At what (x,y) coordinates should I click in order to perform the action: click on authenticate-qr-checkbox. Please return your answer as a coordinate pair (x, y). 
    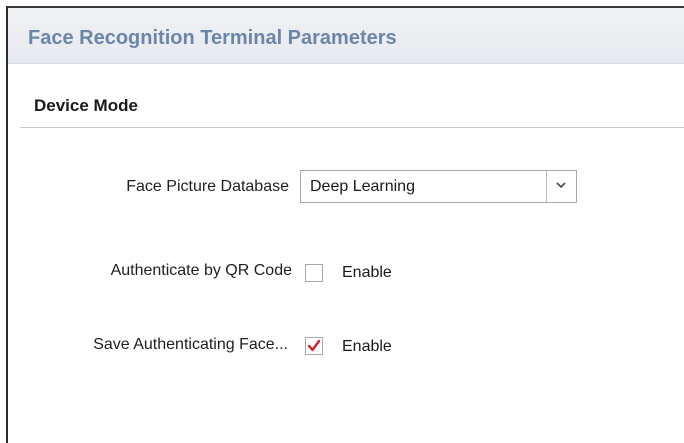
    Looking at the image, I should click on (314, 273).